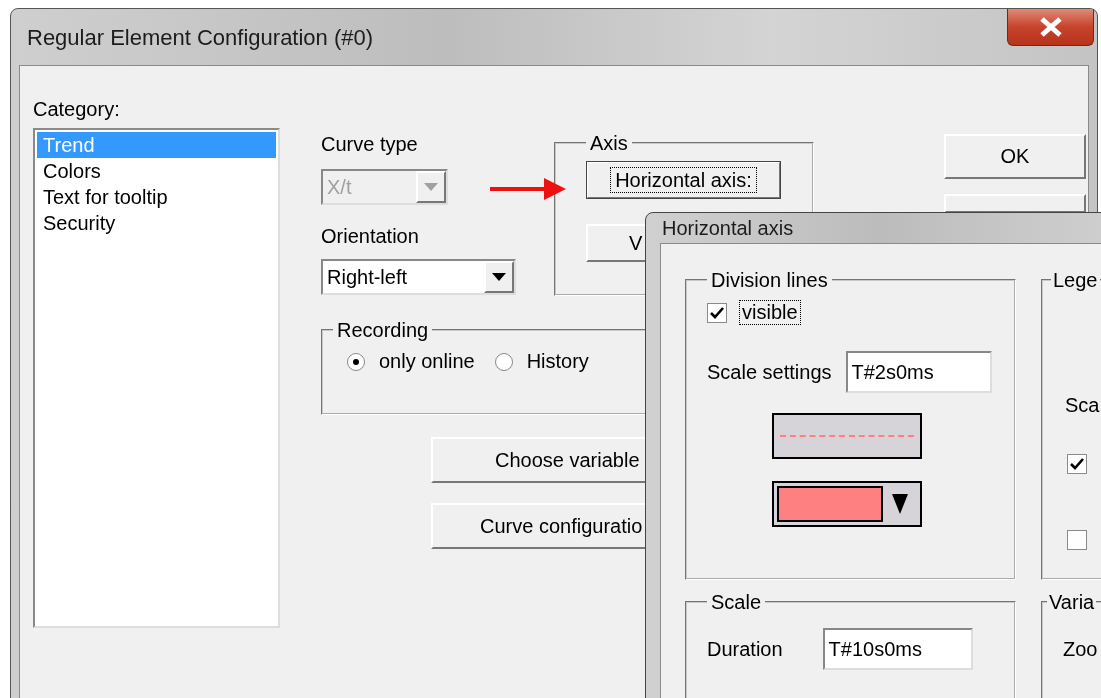  What do you see at coordinates (383, 330) in the screenshot?
I see `recording-group-label: Recording` at bounding box center [383, 330].